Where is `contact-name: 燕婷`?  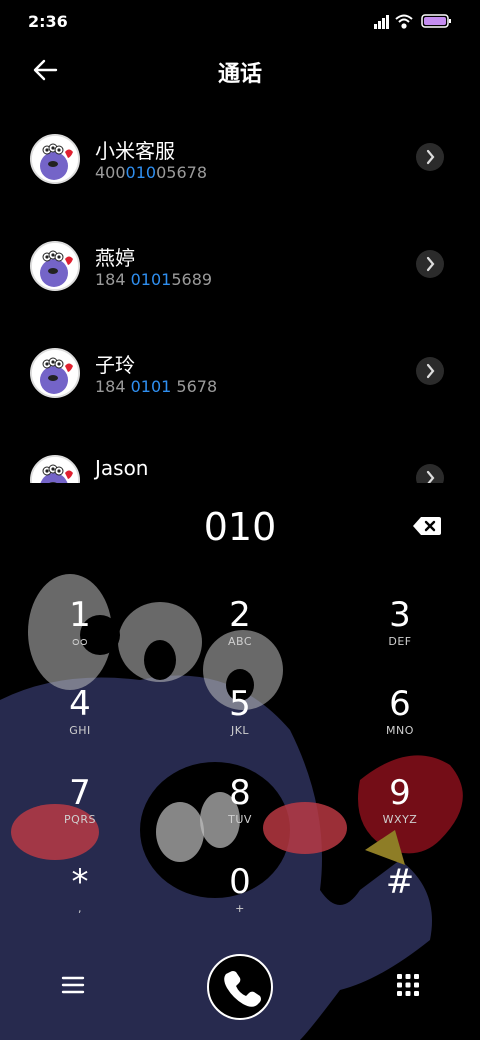 contact-name: 燕婷 is located at coordinates (115, 258).